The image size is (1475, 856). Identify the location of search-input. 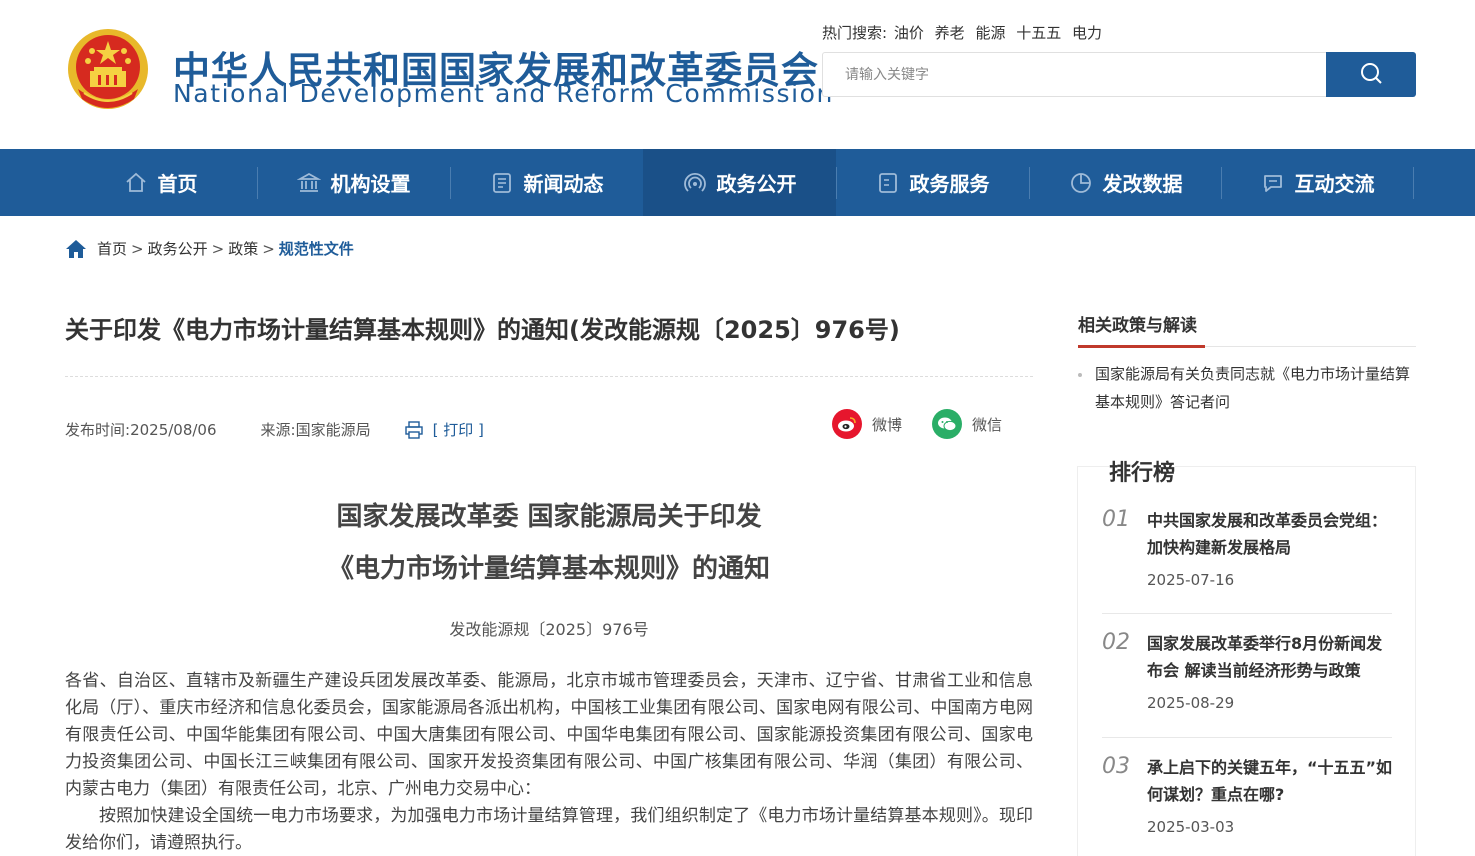
(1074, 74).